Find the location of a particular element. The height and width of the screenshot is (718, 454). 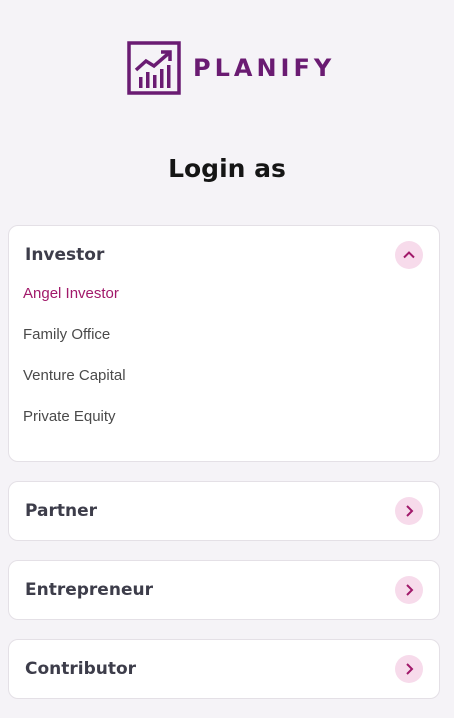

option-angel-investor: Angel Investor is located at coordinates (74, 304).